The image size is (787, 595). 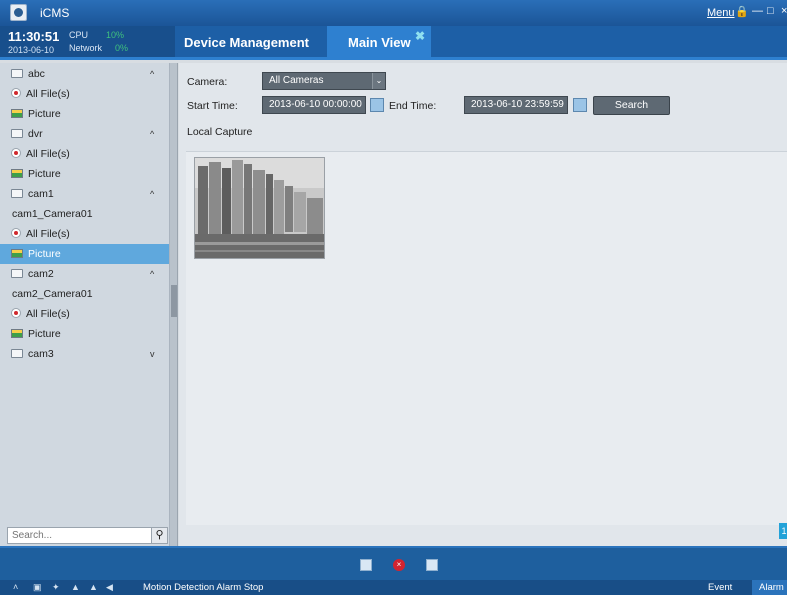 I want to click on event-tab: Event, so click(x=720, y=587).